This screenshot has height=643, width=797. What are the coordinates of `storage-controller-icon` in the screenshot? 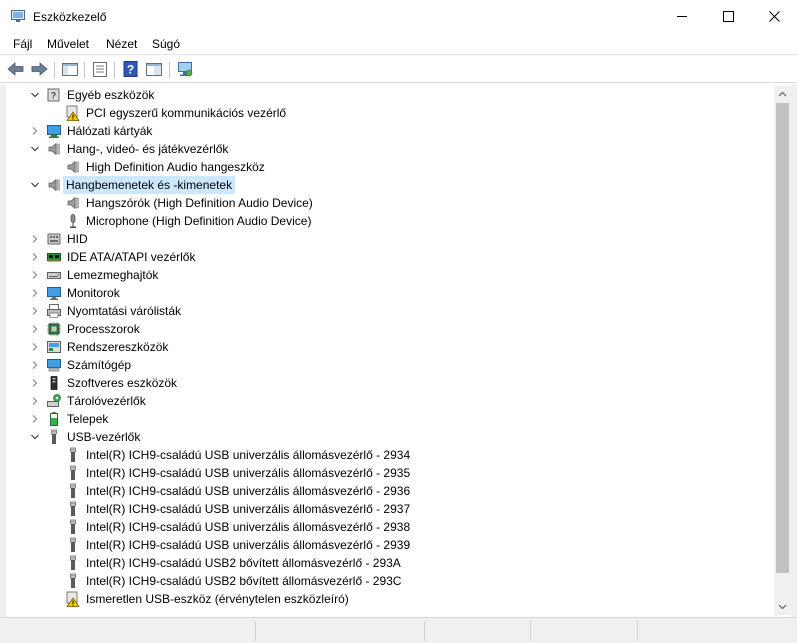 It's located at (54, 400).